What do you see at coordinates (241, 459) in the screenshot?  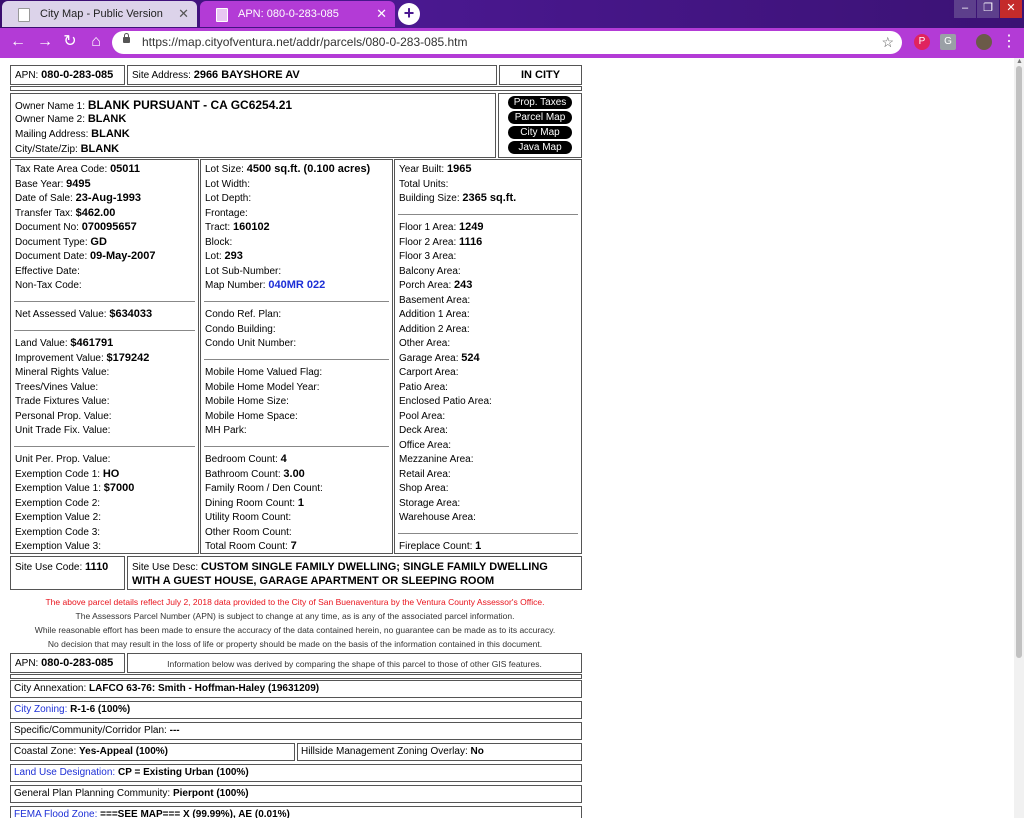 I see `field-label: Bedroom Count:` at bounding box center [241, 459].